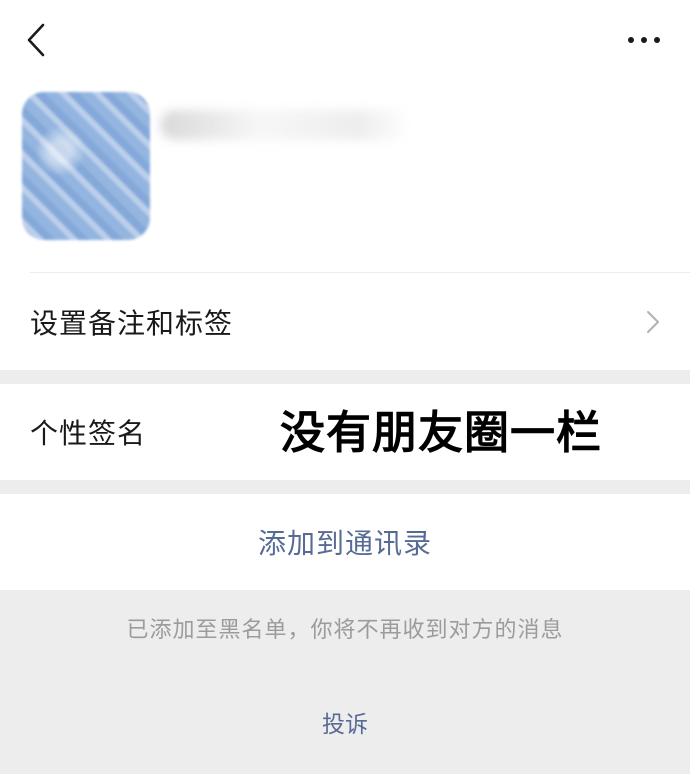 The height and width of the screenshot is (774, 690). I want to click on annotation-text: 没有朋友圈一栏, so click(441, 432).